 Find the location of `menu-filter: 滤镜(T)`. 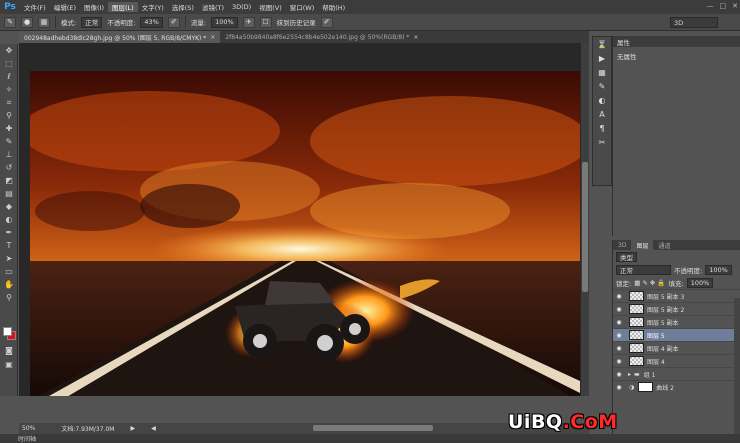

menu-filter: 滤镜(T) is located at coordinates (213, 7).